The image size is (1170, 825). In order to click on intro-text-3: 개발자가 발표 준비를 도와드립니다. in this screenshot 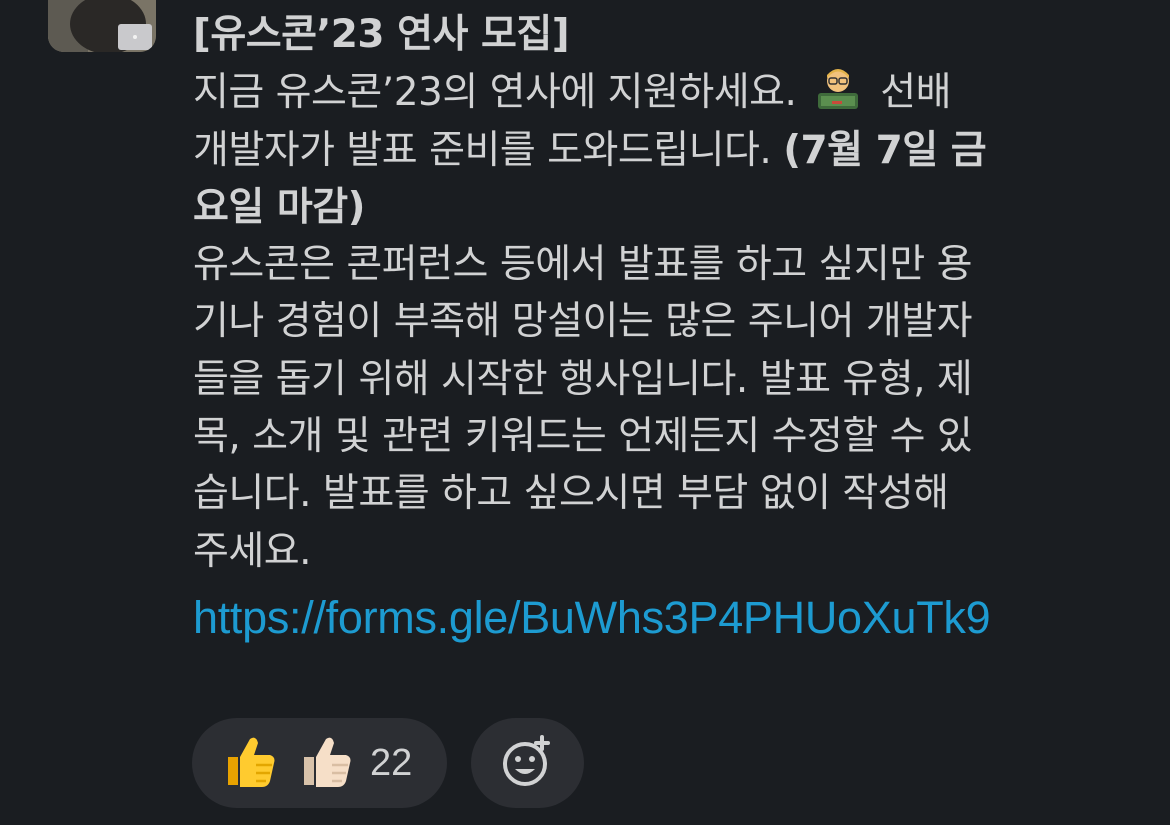, I will do `click(482, 150)`.